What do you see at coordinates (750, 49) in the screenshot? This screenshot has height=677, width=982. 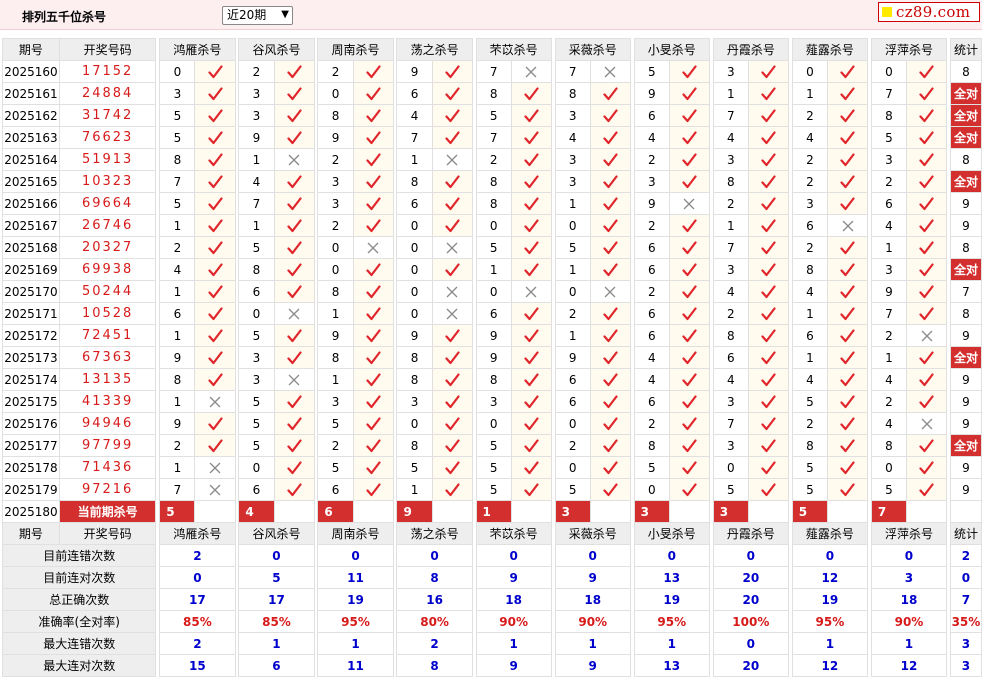 I see `col-header-expert: 丹霞杀号` at bounding box center [750, 49].